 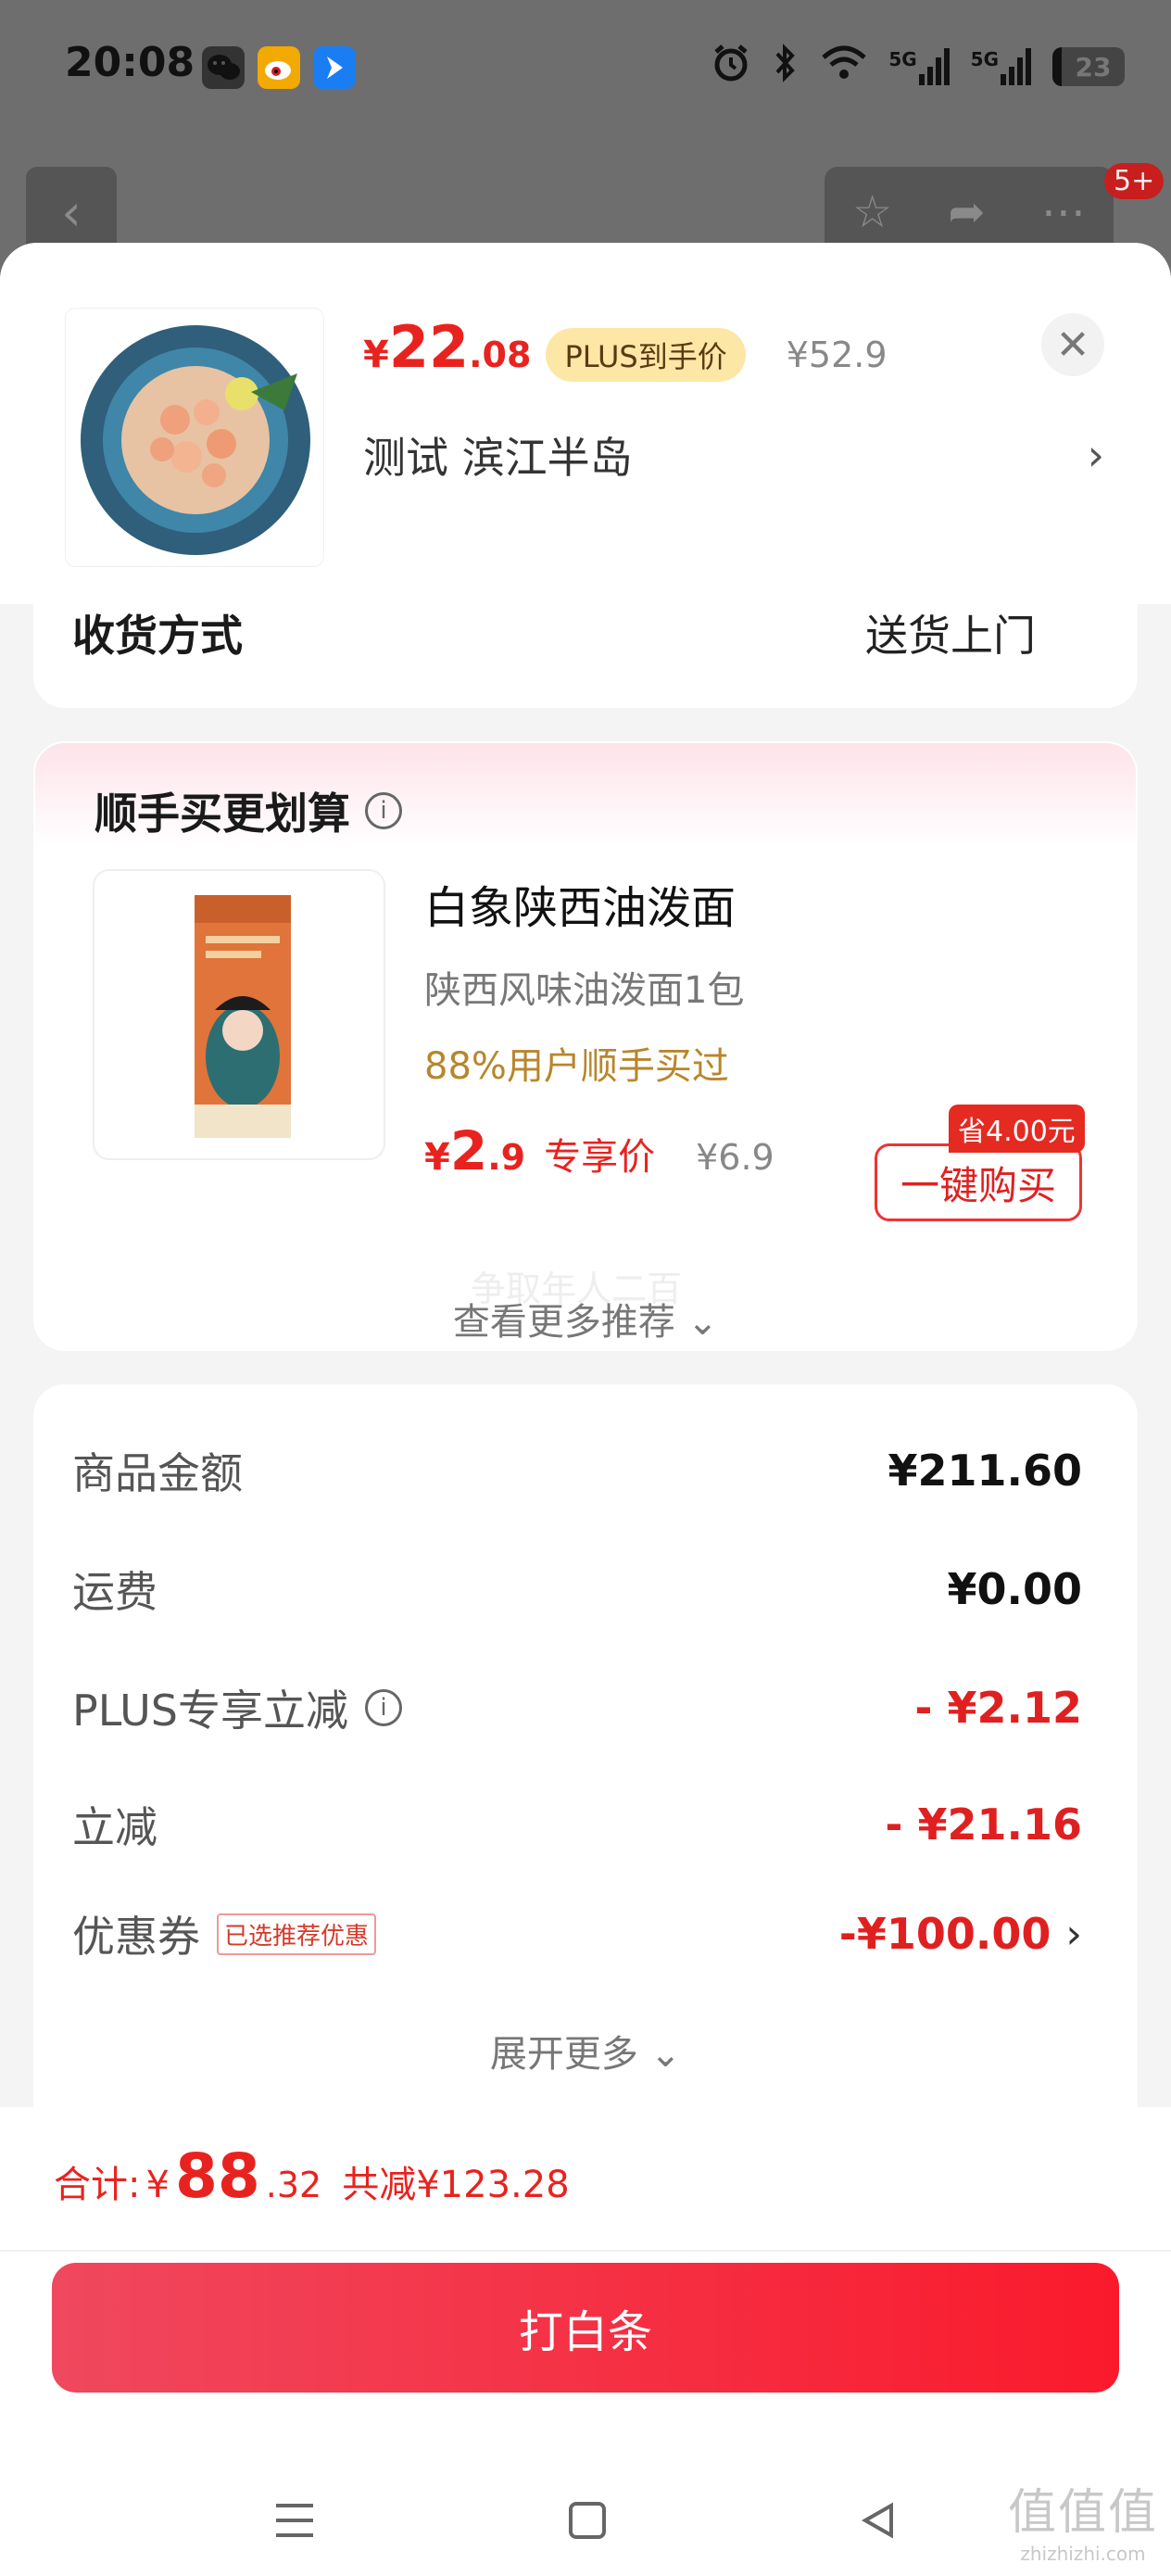 I want to click on recommend-title-text: 顺手买更划算, so click(x=222, y=814).